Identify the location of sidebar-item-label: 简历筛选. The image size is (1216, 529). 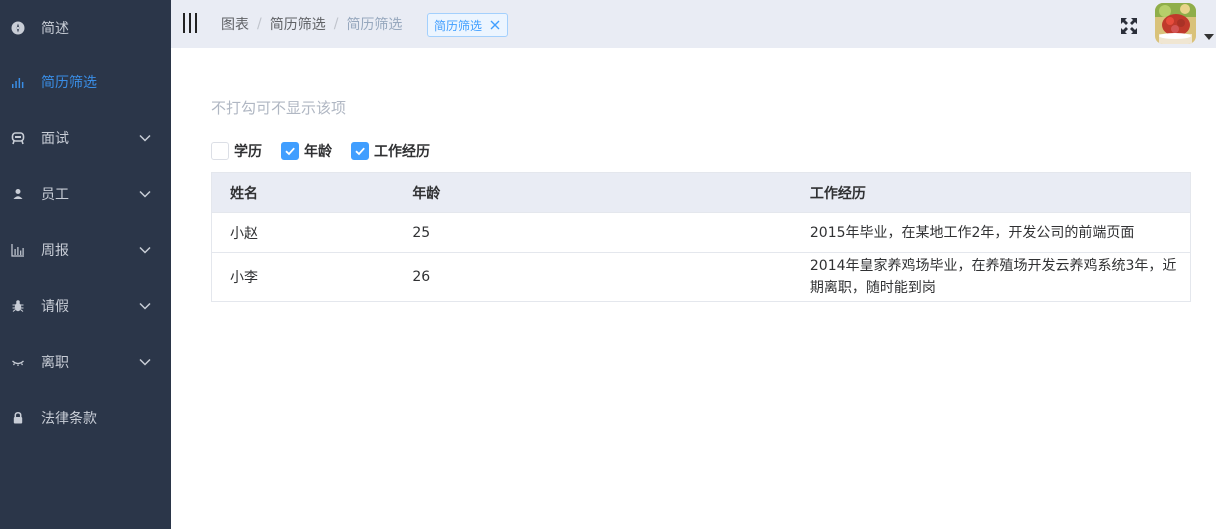
(69, 83).